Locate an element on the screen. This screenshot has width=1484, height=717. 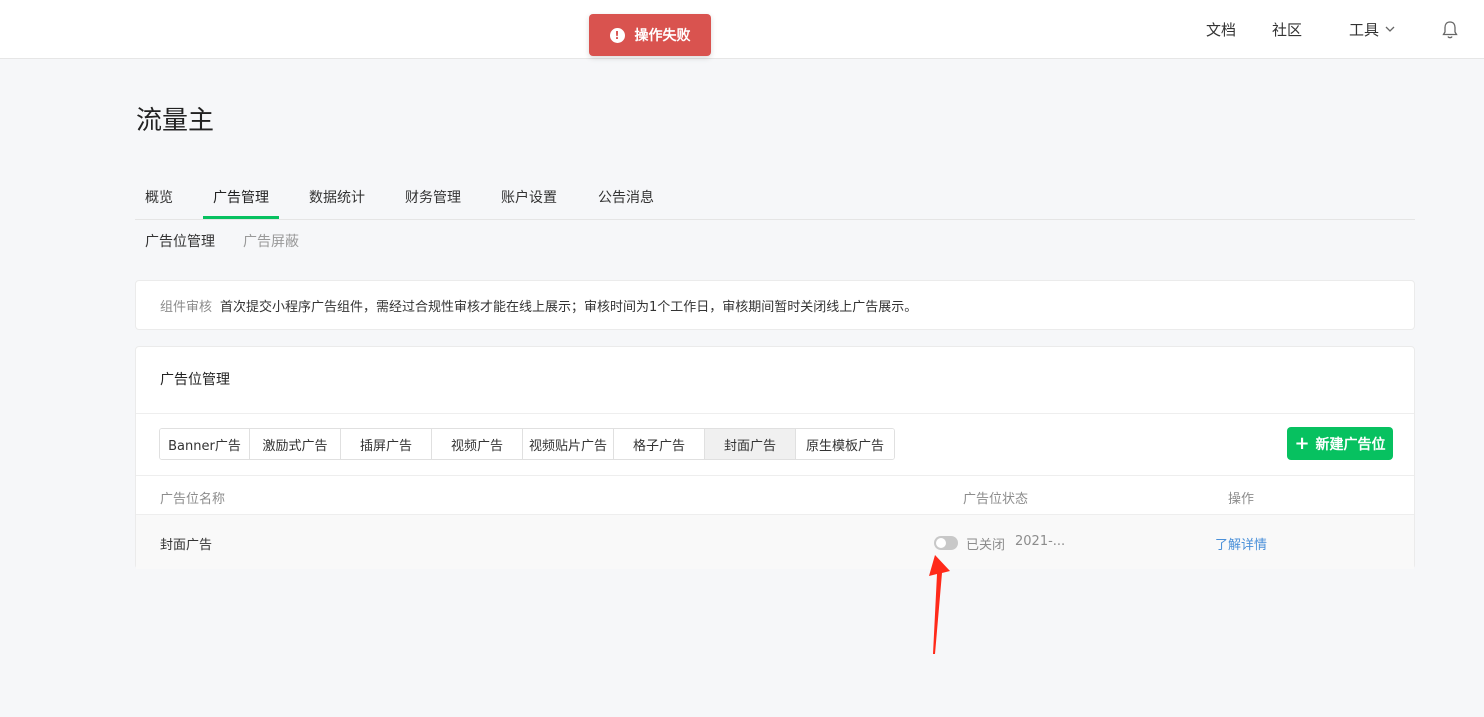
exclamation-icon: ! is located at coordinates (617, 35).